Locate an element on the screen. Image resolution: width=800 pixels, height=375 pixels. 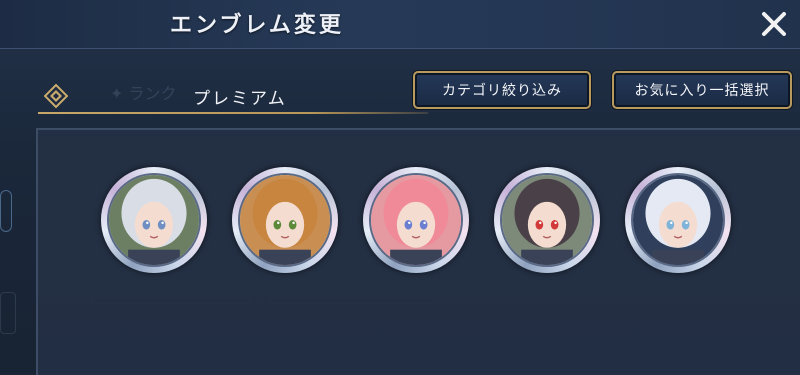
emblem-dark-haired-girl is located at coordinates (547, 220).